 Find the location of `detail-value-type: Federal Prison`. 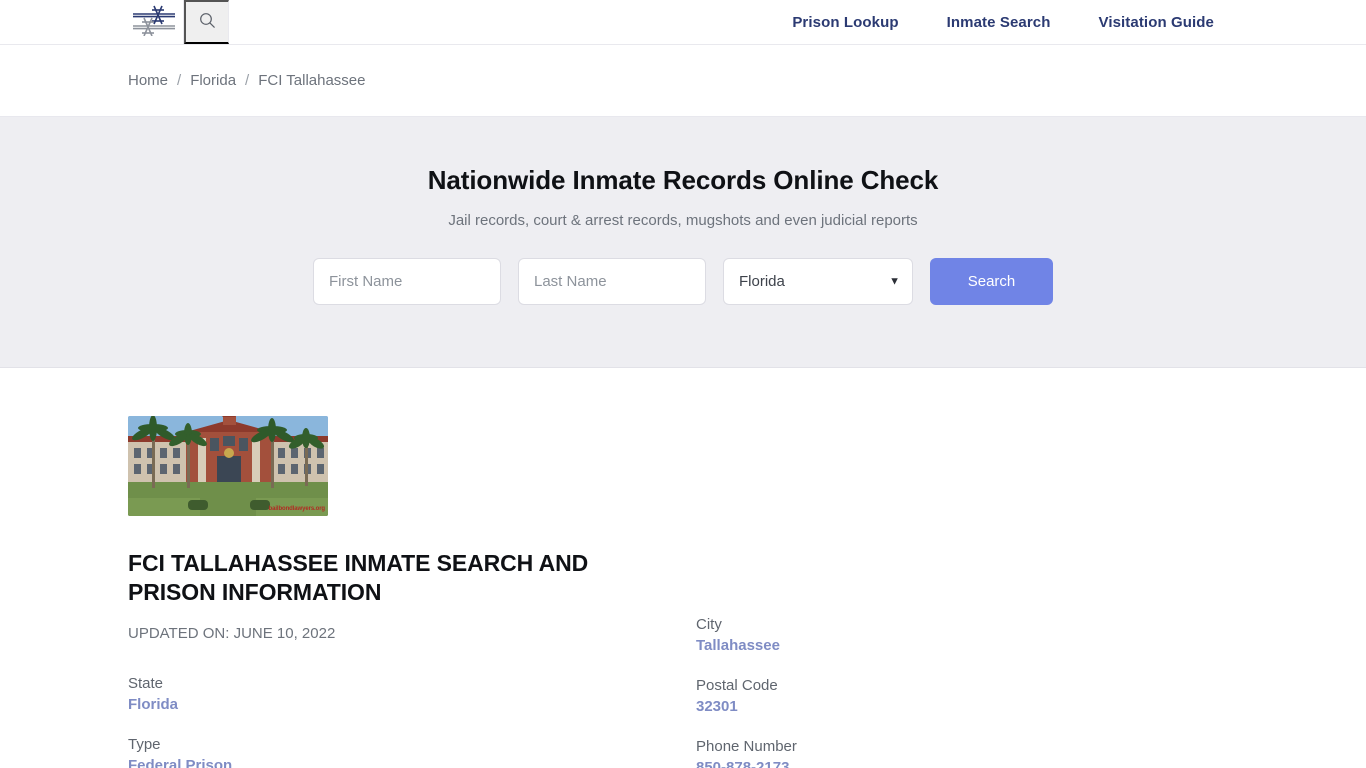

detail-value-type: Federal Prison is located at coordinates (180, 762).